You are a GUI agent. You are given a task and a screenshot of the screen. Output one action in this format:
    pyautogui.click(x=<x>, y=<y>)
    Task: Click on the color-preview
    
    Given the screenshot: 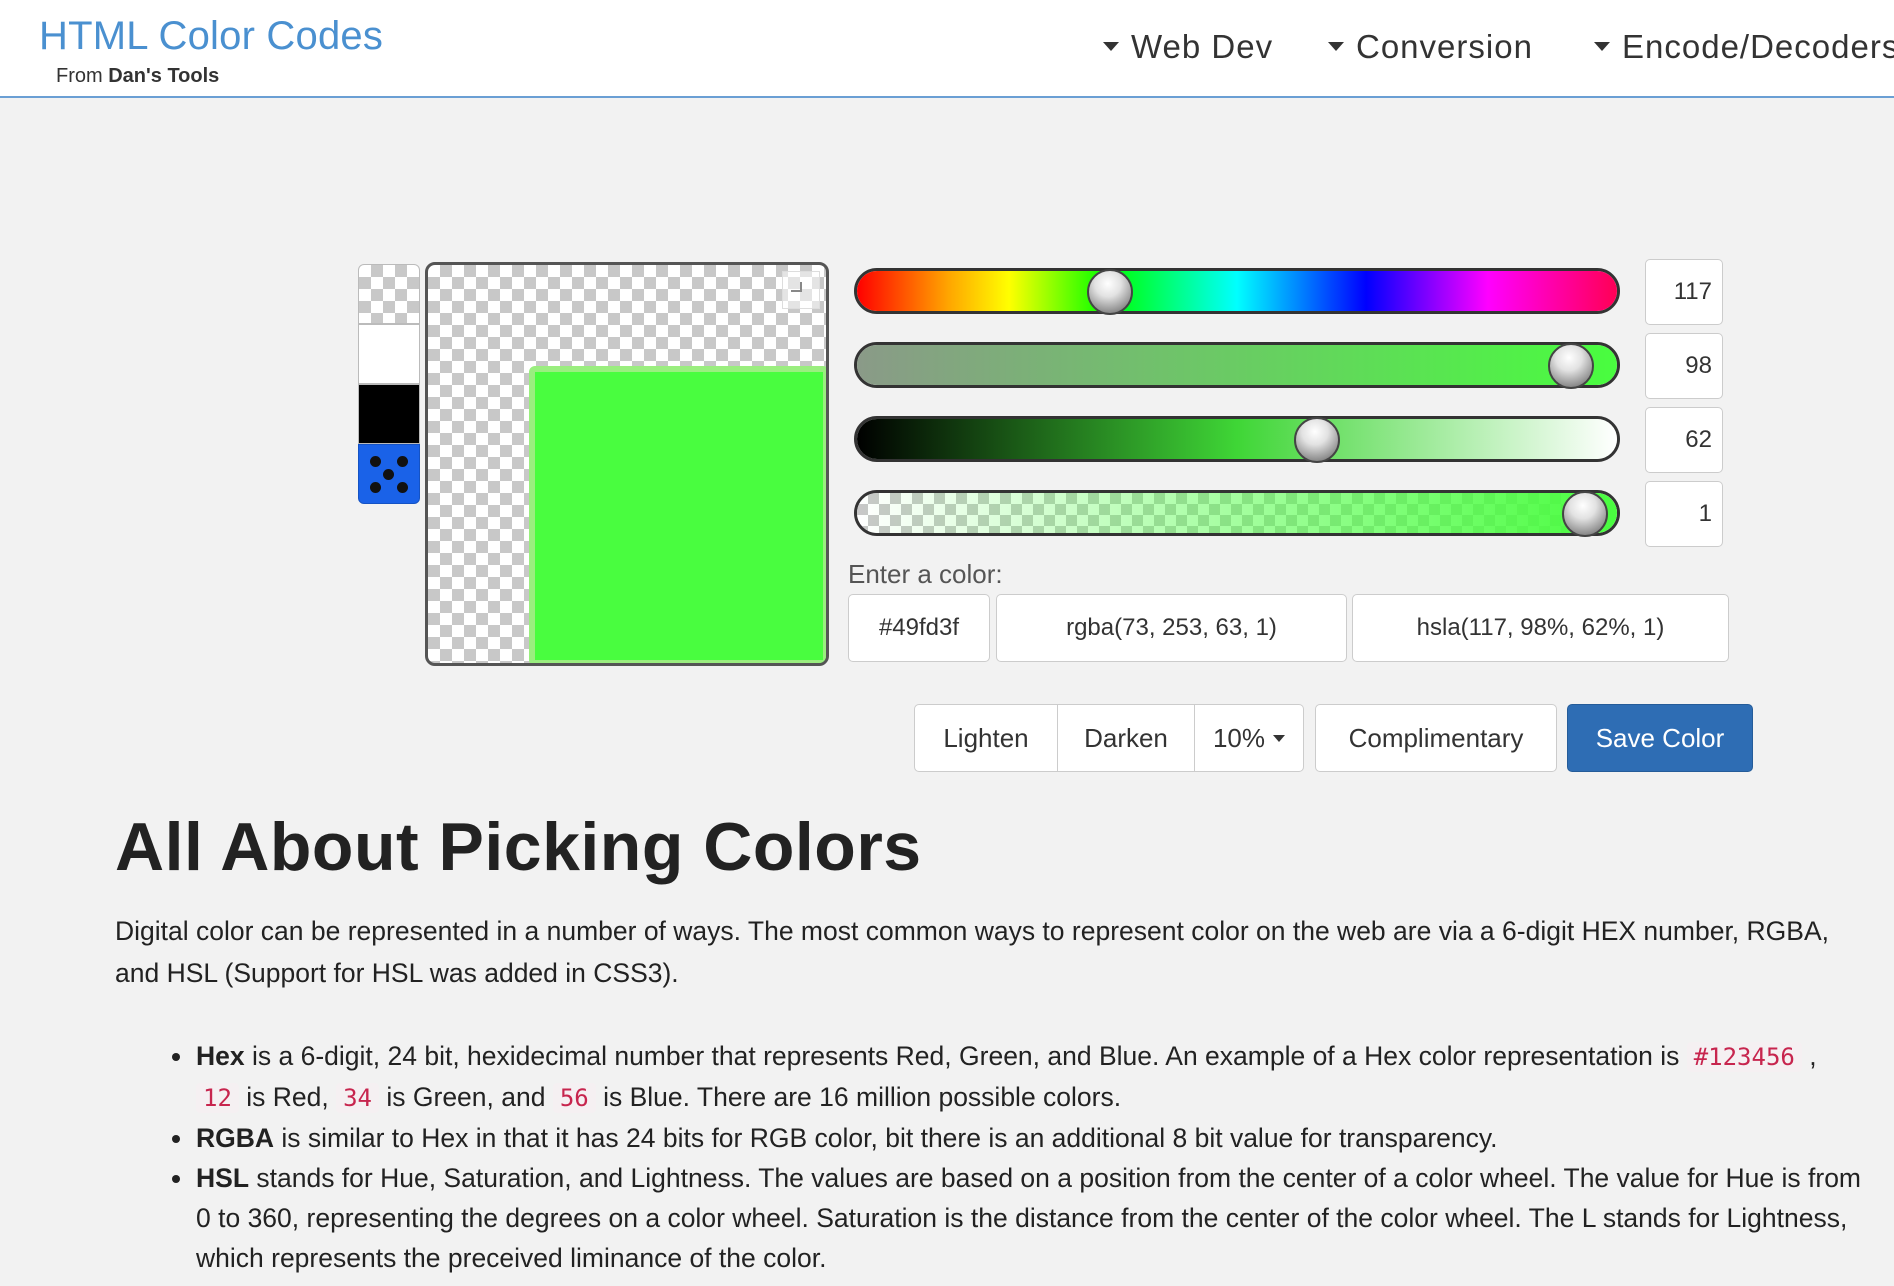 What is the action you would take?
    pyautogui.click(x=627, y=464)
    